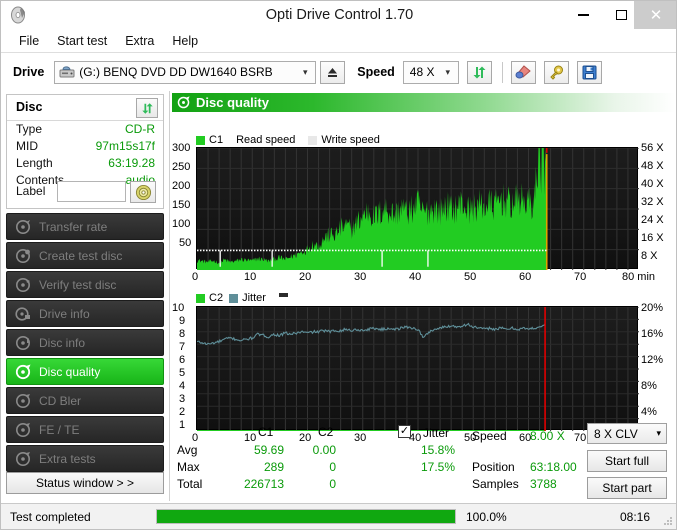 This screenshot has width=677, height=530. Describe the element at coordinates (29, 41) in the screenshot. I see `menu-file: File` at that location.